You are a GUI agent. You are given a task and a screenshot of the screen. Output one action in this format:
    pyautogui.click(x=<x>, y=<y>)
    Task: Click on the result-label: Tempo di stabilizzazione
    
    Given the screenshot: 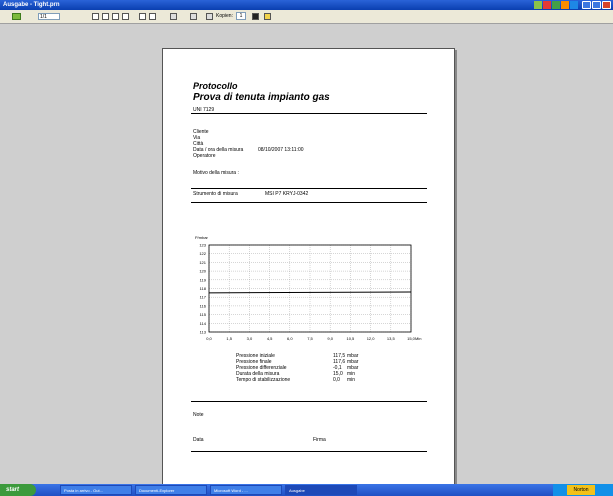 What is the action you would take?
    pyautogui.click(x=263, y=380)
    